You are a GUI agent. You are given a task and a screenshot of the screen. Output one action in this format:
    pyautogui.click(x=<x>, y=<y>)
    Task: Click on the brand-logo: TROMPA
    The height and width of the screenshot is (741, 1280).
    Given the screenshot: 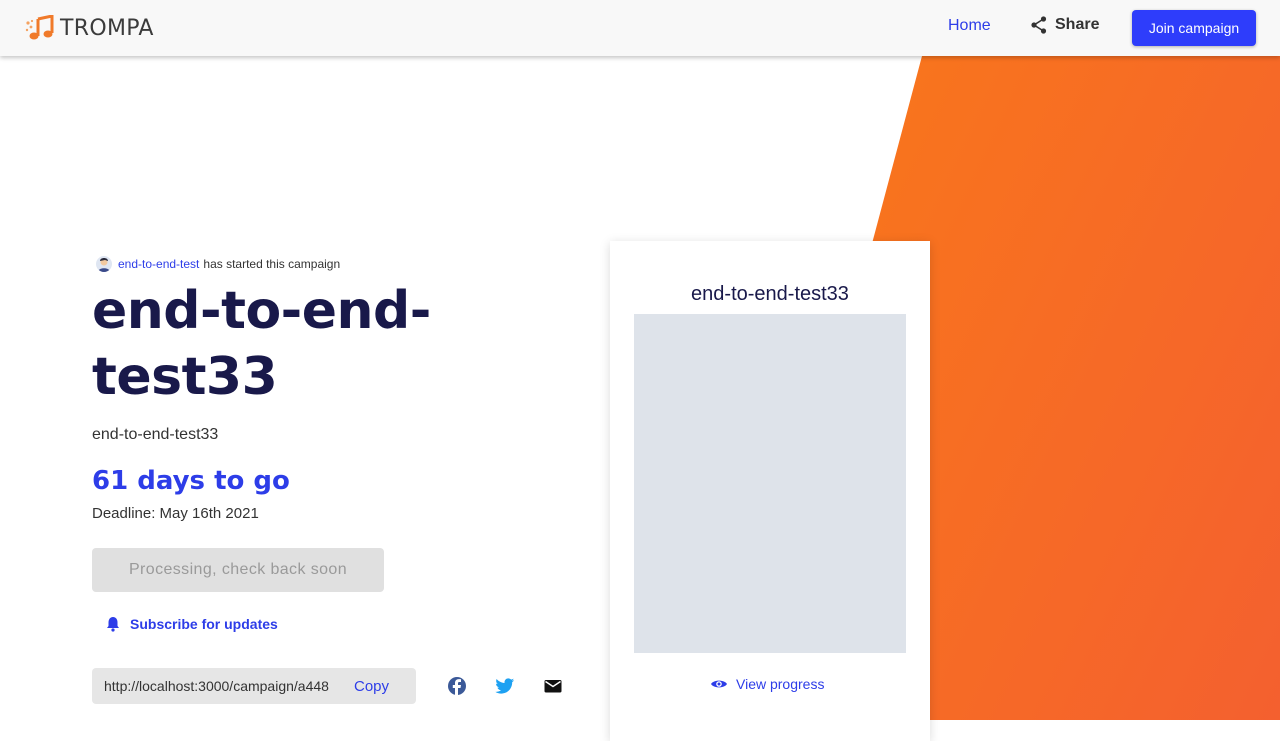 What is the action you would take?
    pyautogui.click(x=89, y=28)
    